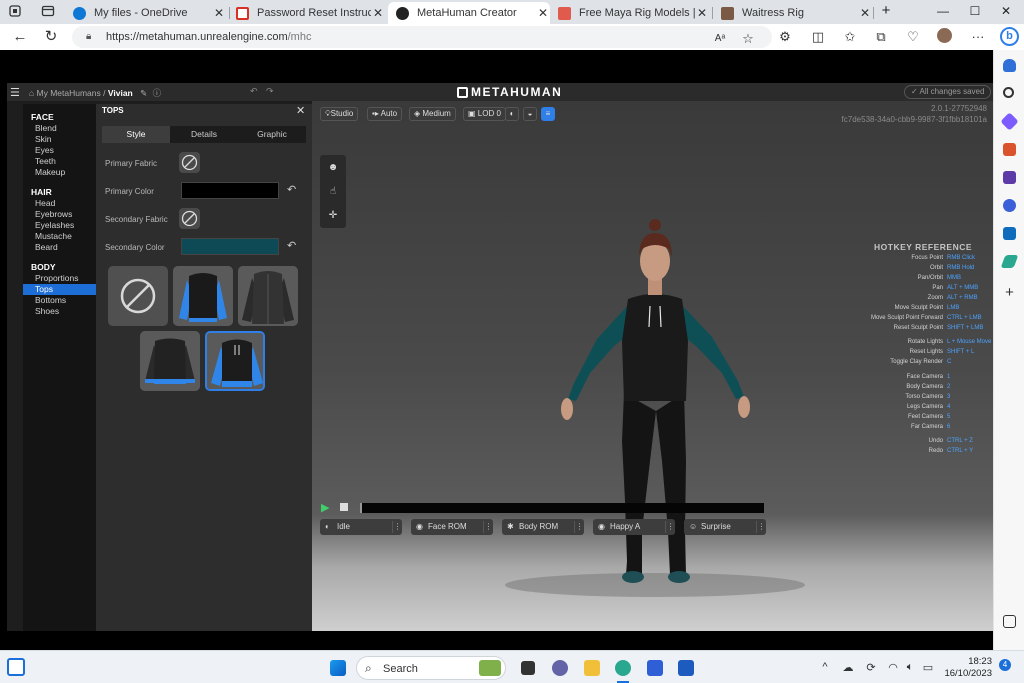 This screenshot has width=1024, height=683. I want to click on tab-onedrive: My files - OneDrive ✕, so click(146, 13).